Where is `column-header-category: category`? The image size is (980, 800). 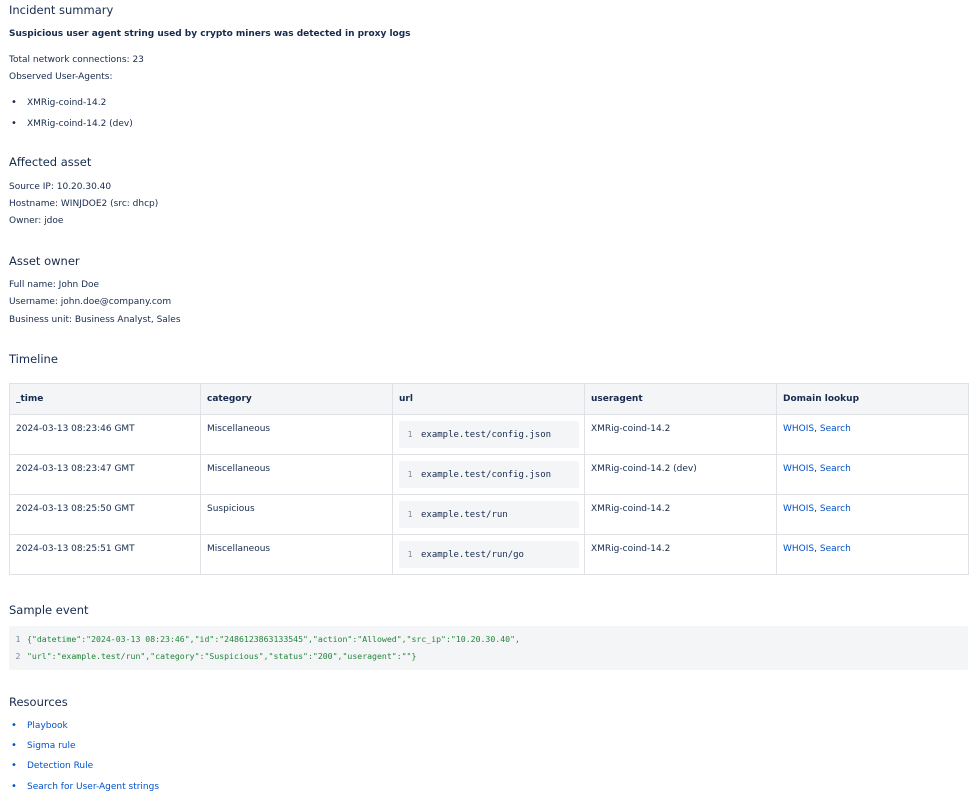
column-header-category: category is located at coordinates (296, 399).